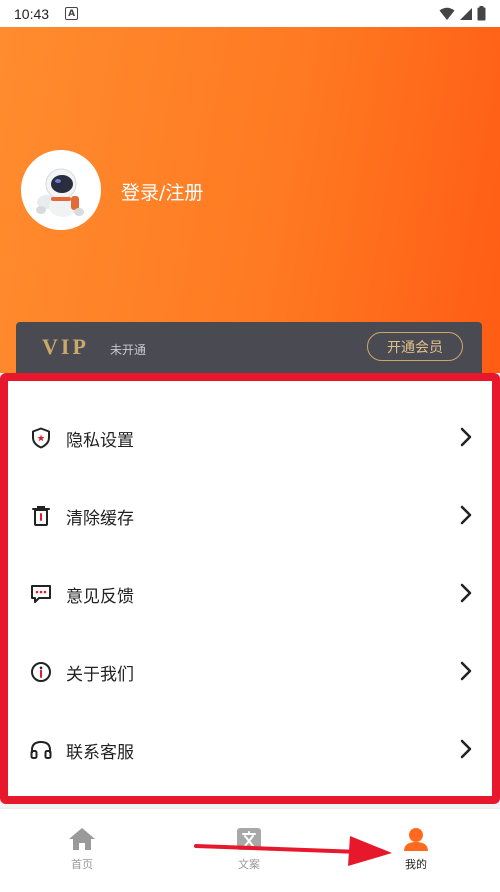 This screenshot has height=892, width=500. Describe the element at coordinates (250, 594) in the screenshot. I see `menu-item-feedback: 意见反馈` at that location.